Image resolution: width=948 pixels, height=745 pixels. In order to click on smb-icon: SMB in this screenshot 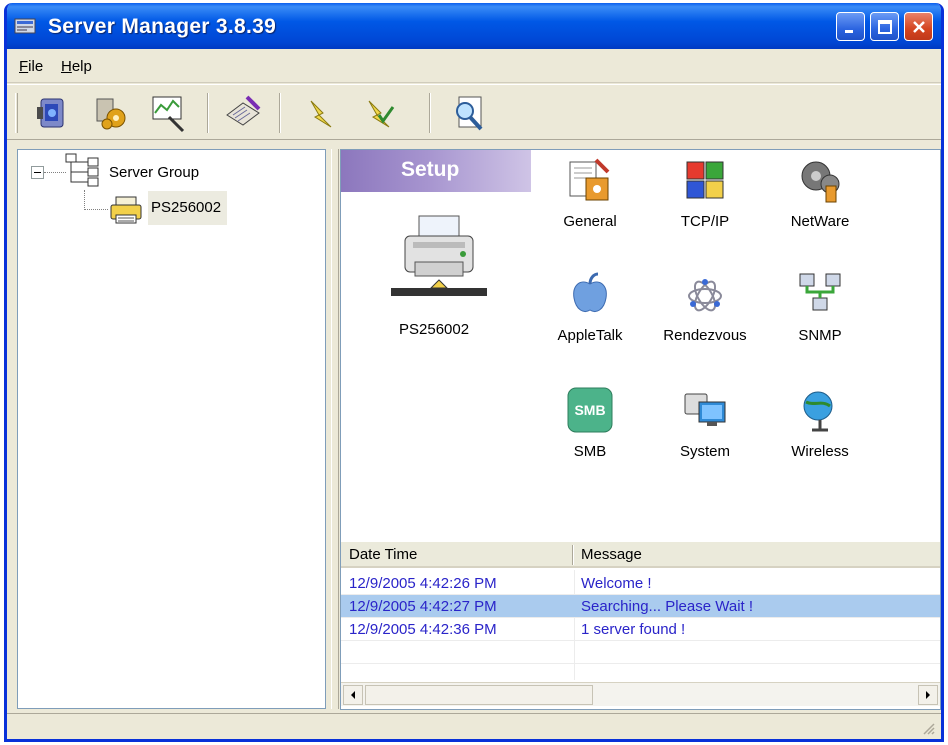, I will do `click(590, 410)`.